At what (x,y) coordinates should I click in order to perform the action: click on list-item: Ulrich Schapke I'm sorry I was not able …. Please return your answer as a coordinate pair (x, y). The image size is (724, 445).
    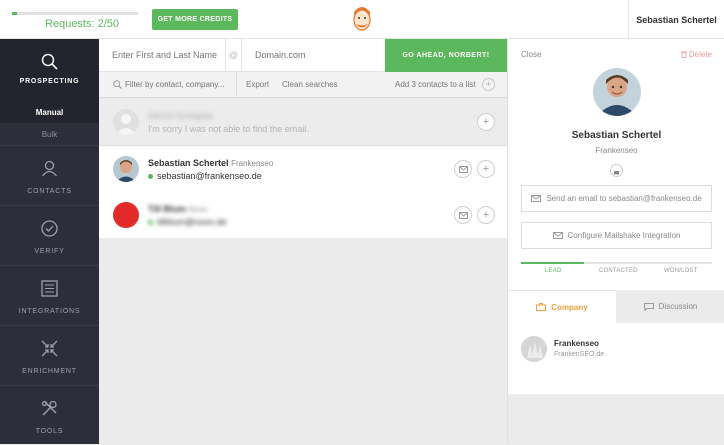
    Looking at the image, I should click on (303, 122).